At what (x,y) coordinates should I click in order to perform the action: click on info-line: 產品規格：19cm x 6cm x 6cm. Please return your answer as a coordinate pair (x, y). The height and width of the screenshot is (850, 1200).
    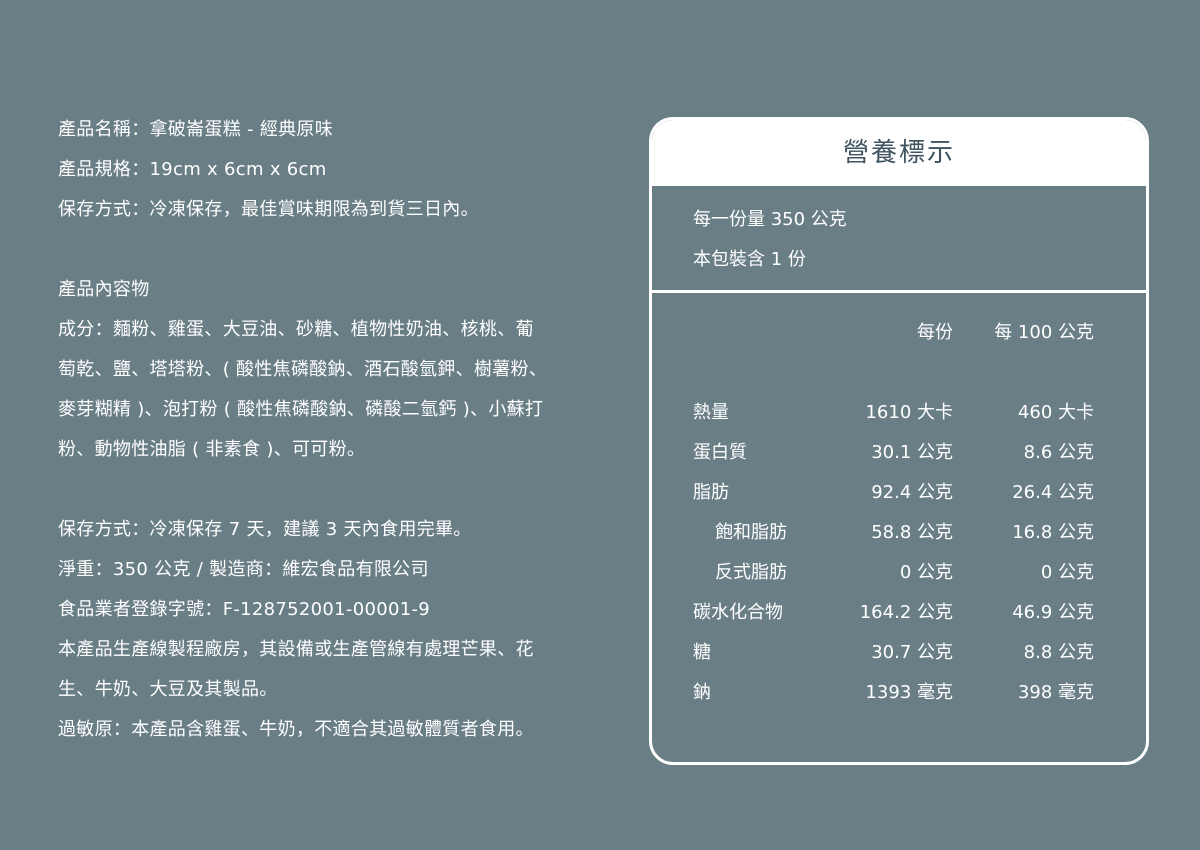
    Looking at the image, I should click on (192, 169).